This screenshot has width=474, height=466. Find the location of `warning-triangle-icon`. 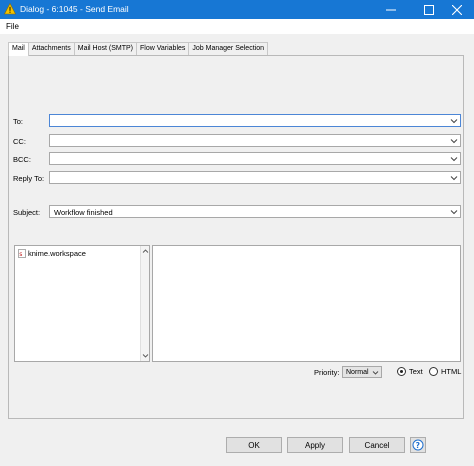

warning-triangle-icon is located at coordinates (10, 9).